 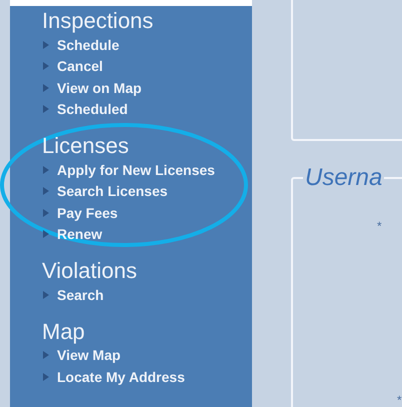 What do you see at coordinates (79, 234) in the screenshot?
I see `nav-link: Renew` at bounding box center [79, 234].